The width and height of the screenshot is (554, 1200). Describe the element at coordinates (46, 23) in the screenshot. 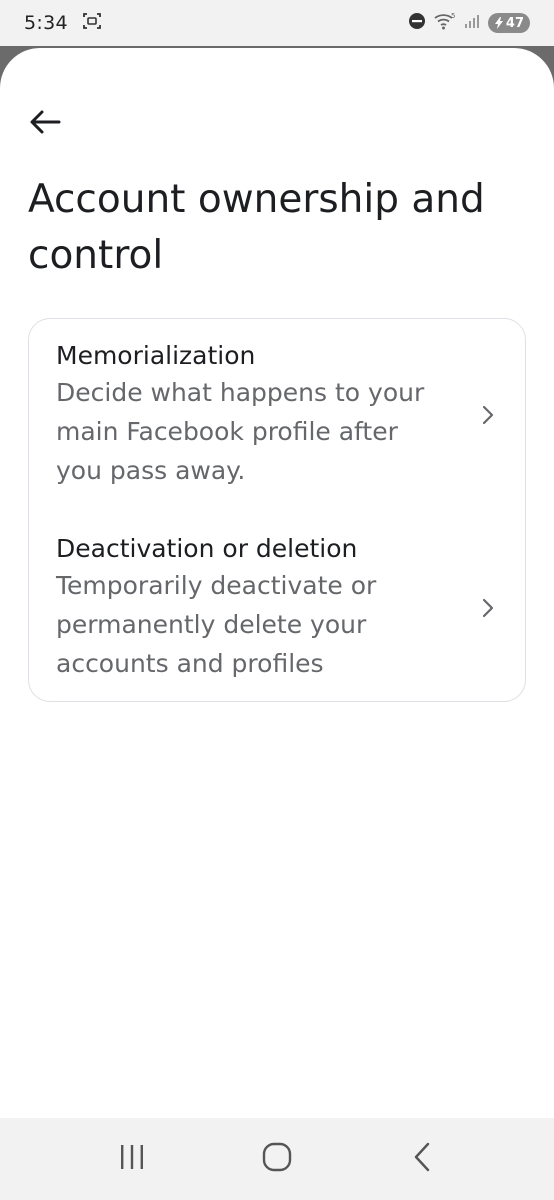

I see `status-time: 5:34` at that location.